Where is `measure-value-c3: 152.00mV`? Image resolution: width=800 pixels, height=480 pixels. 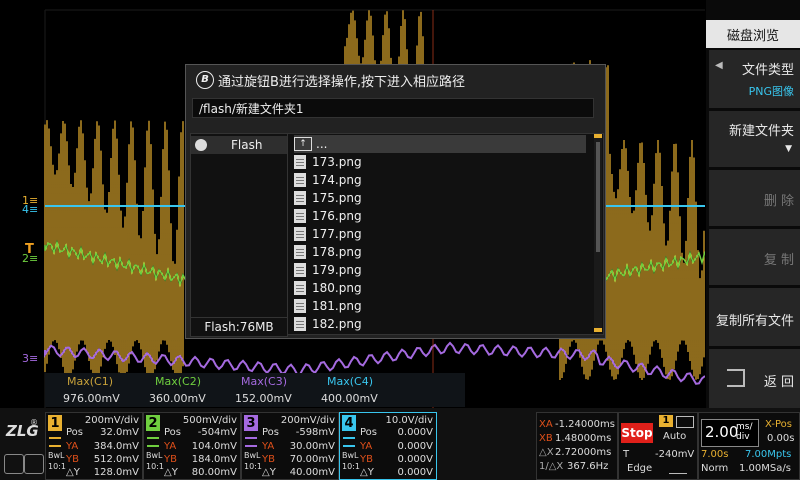 measure-value-c3: 152.00mV is located at coordinates (263, 398).